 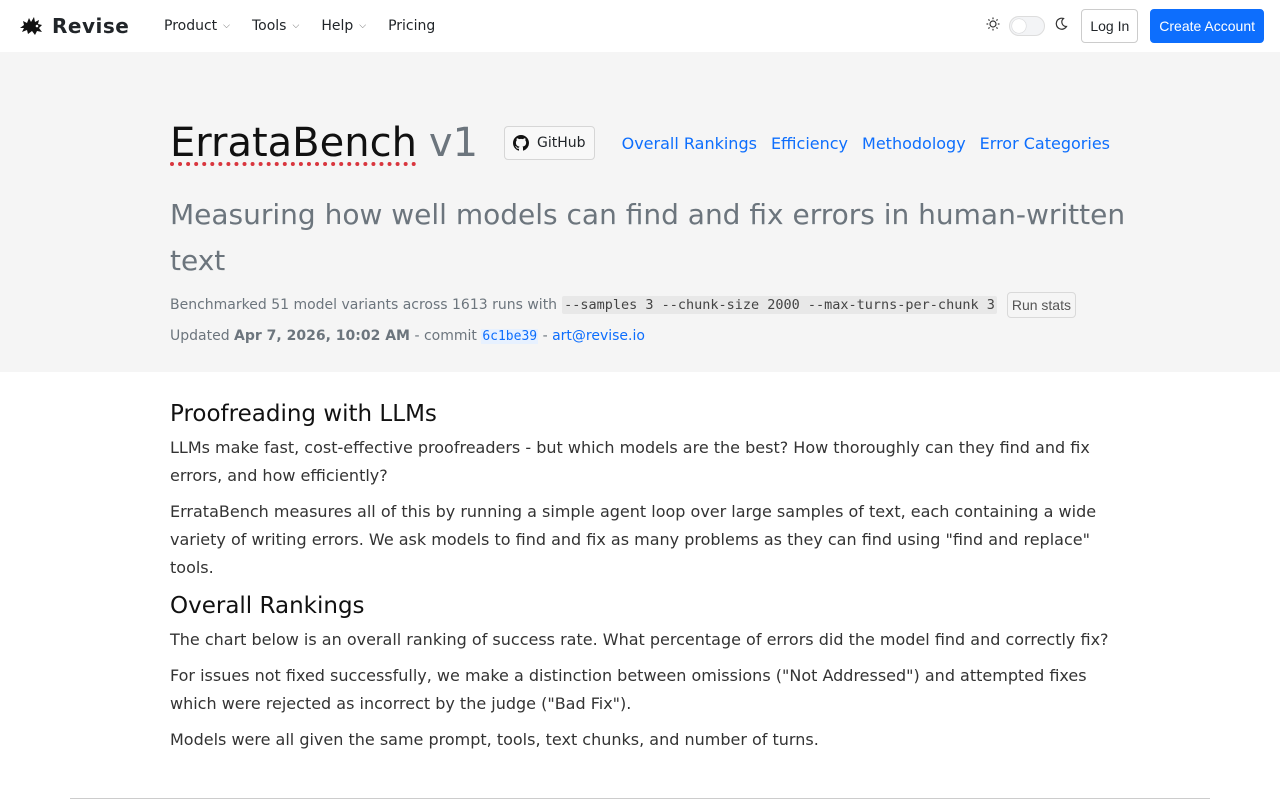 What do you see at coordinates (200, 336) in the screenshot?
I see `updated-prefix: Updated` at bounding box center [200, 336].